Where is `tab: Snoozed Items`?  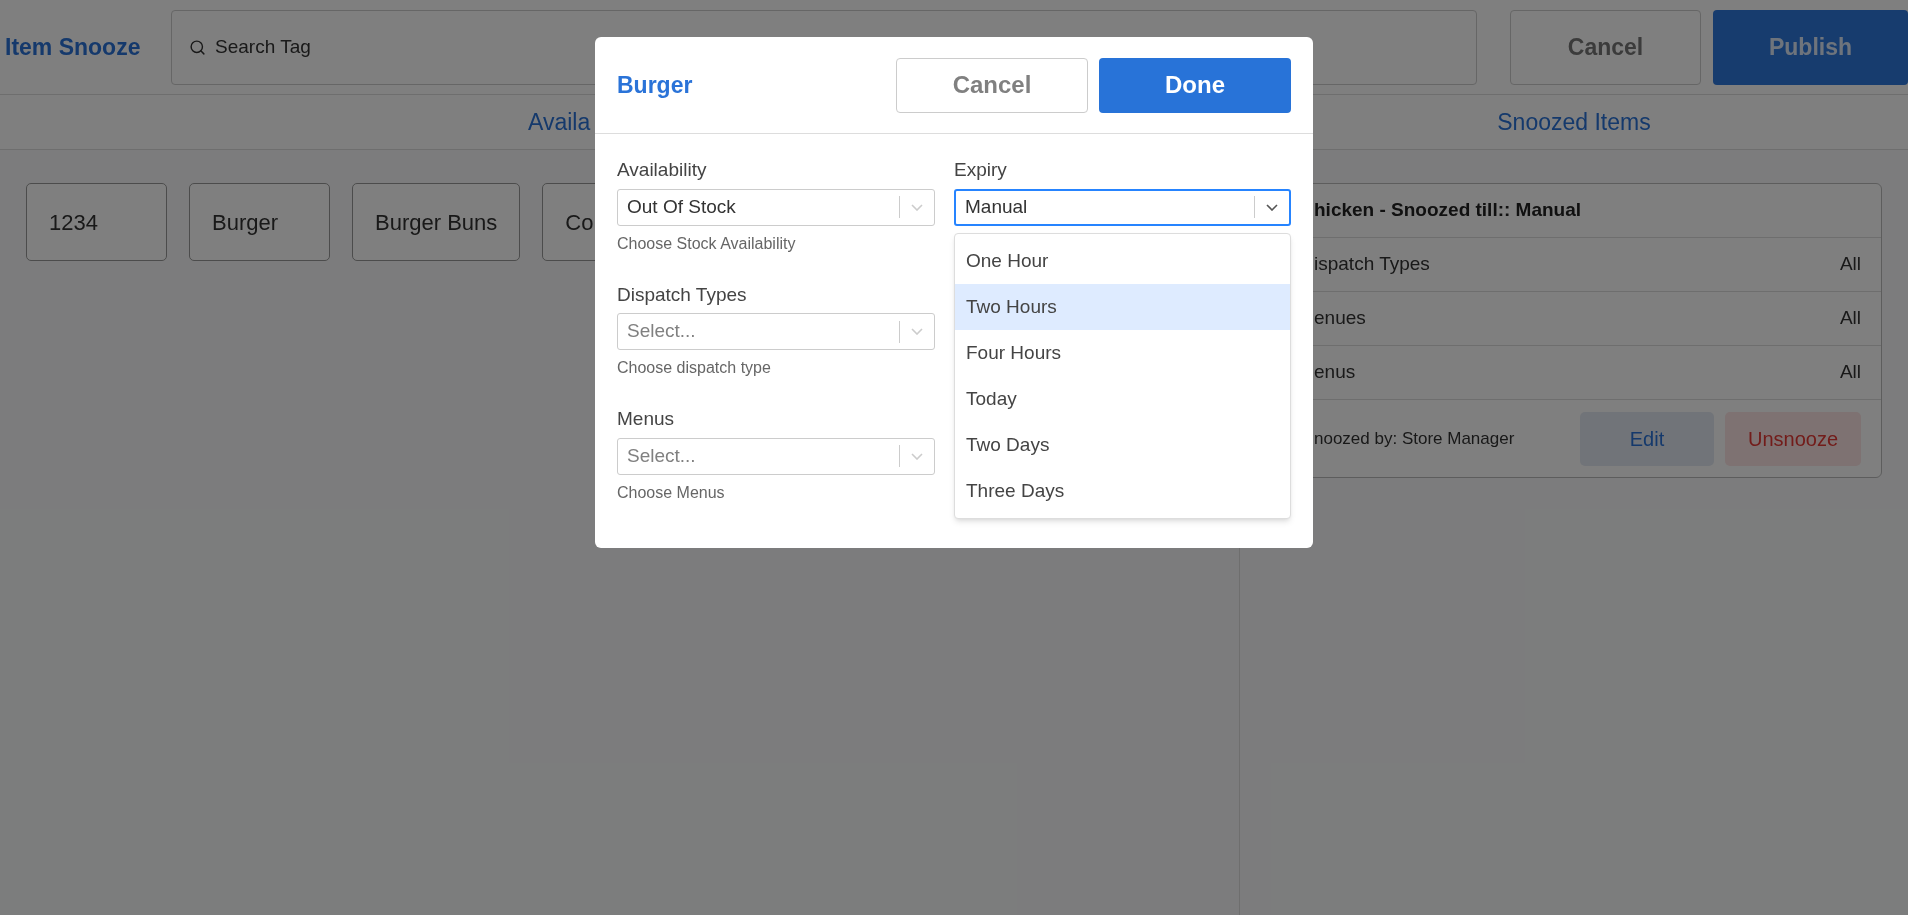
tab: Snoozed Items is located at coordinates (1574, 122).